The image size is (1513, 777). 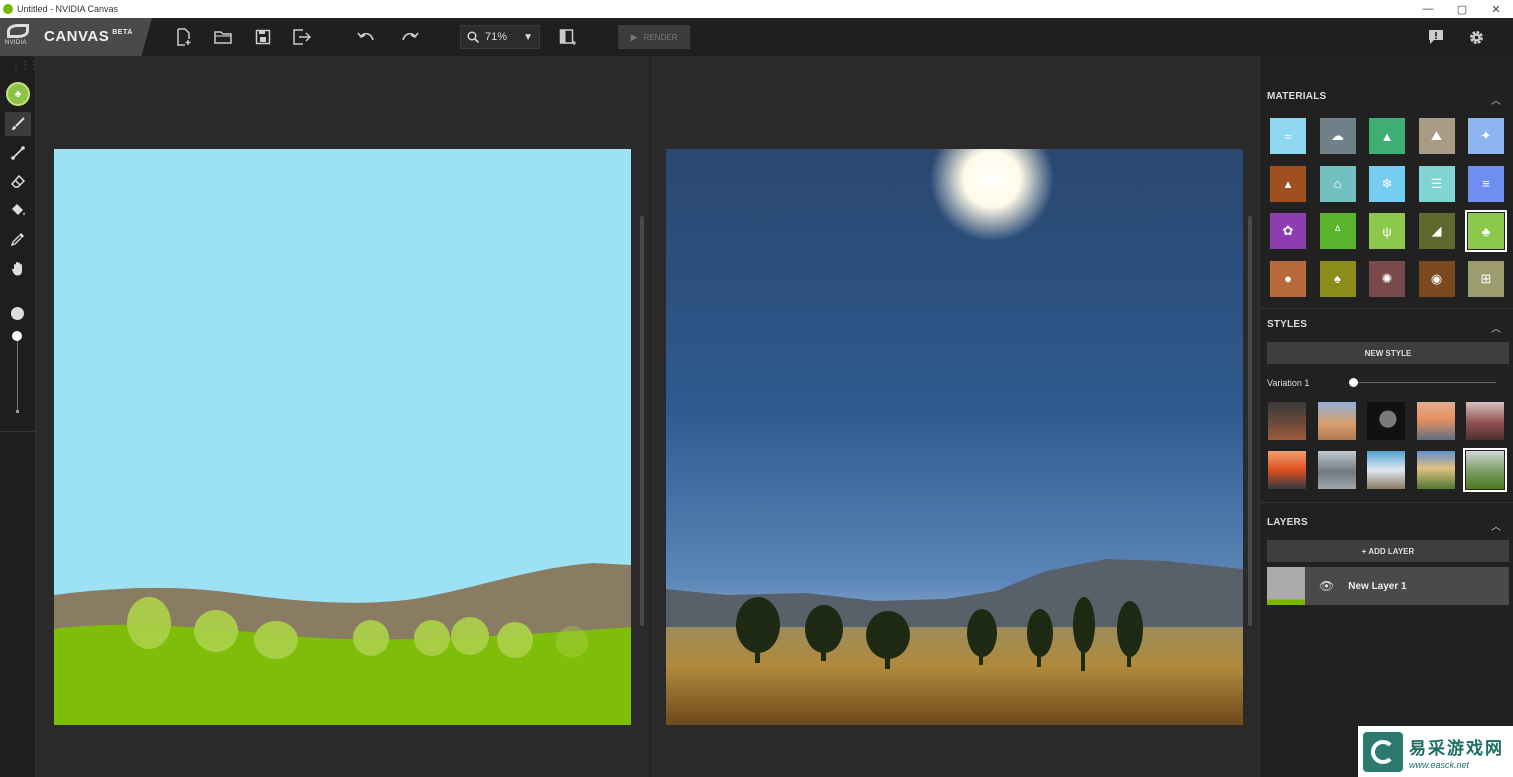 What do you see at coordinates (1388, 586) in the screenshot?
I see `layer-item: 👁 New Layer 1` at bounding box center [1388, 586].